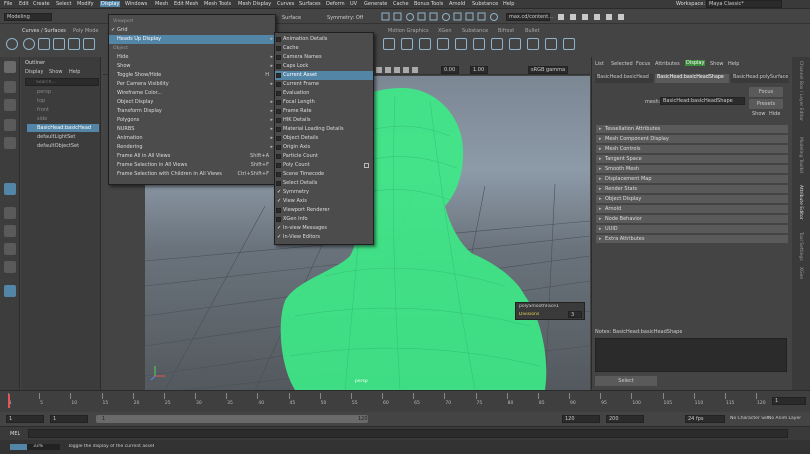 Image resolution: width=810 pixels, height=454 pixels. Describe the element at coordinates (10, 125) in the screenshot. I see `move-tool-icon` at that location.